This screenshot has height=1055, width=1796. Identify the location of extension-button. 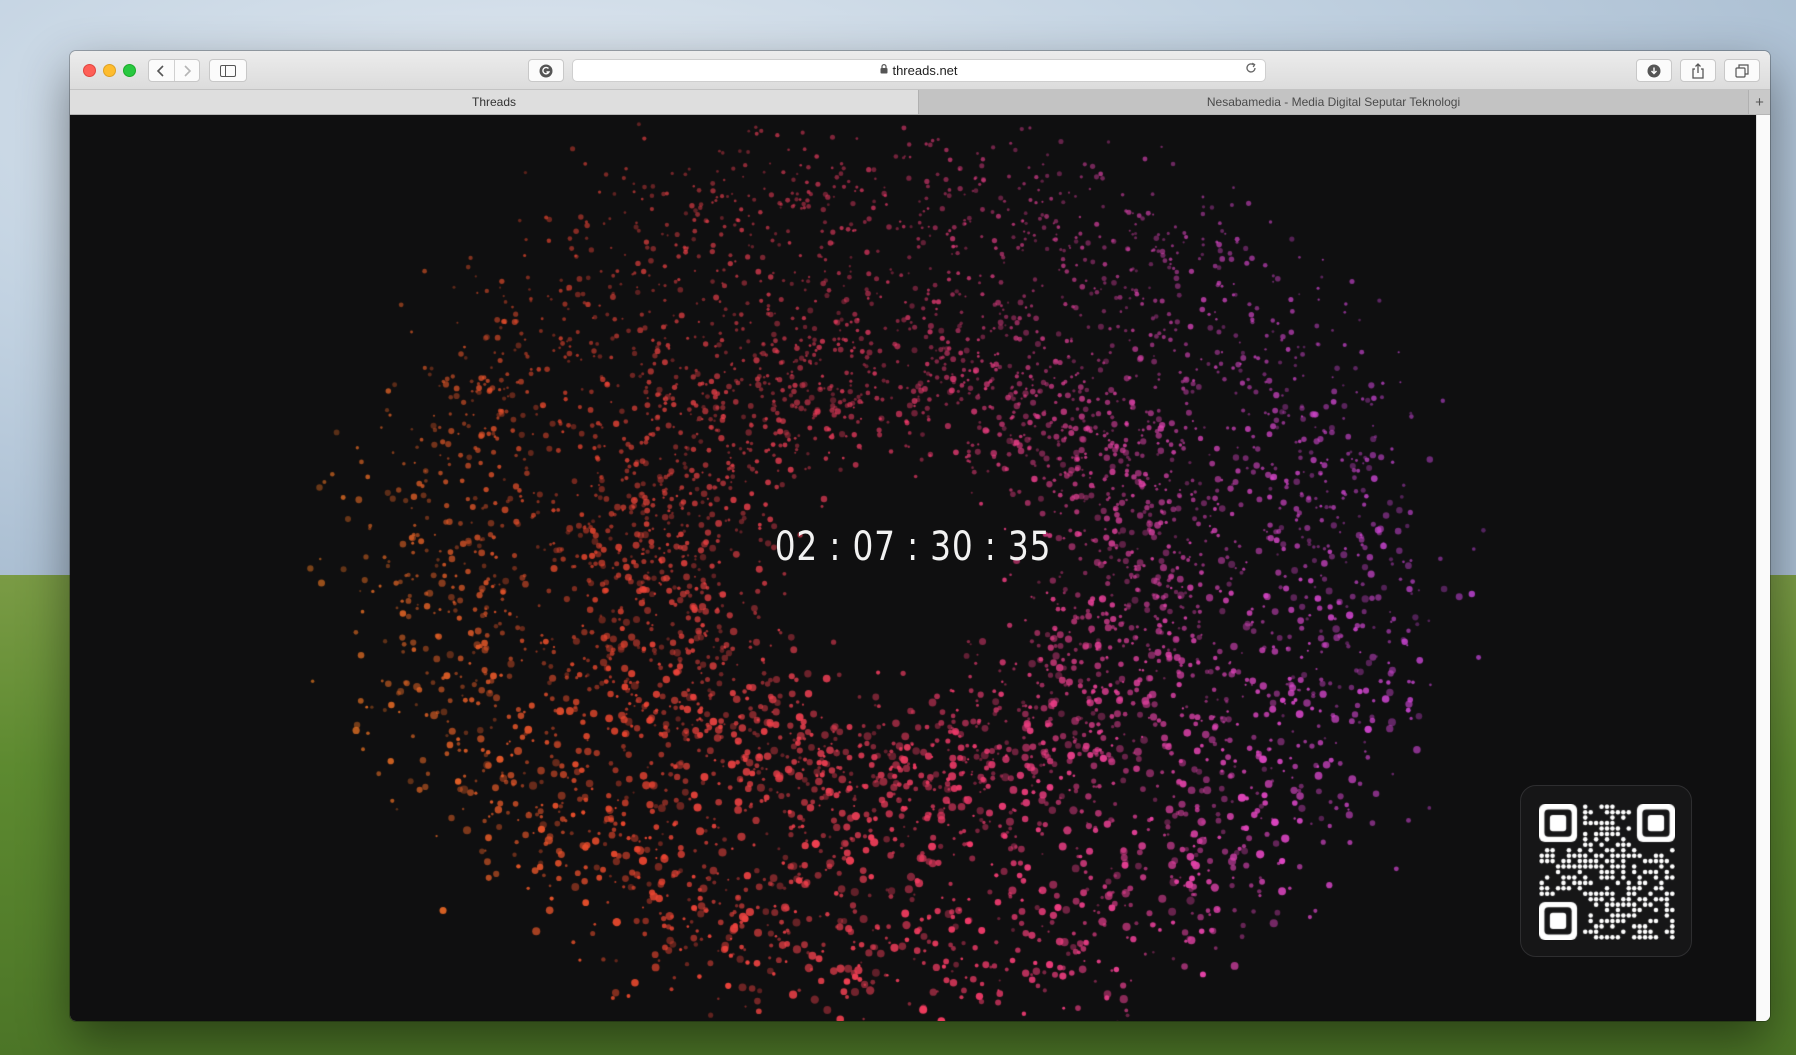
(546, 70).